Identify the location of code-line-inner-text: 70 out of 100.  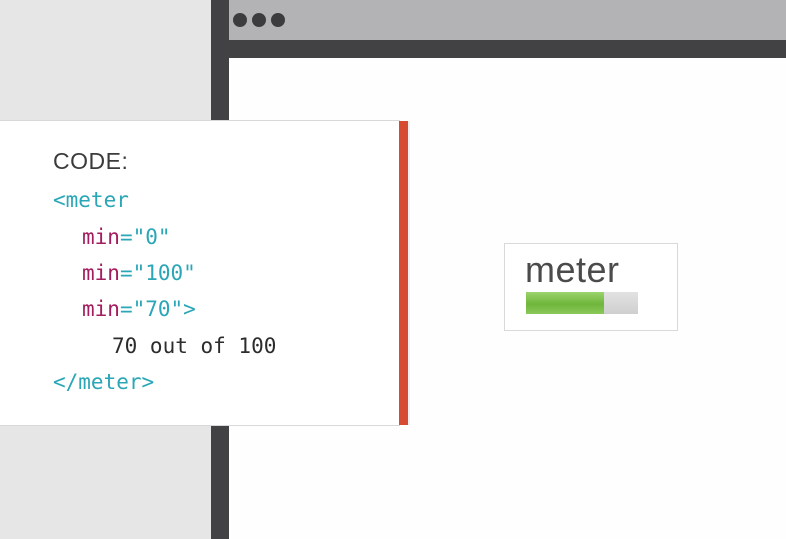
(194, 346).